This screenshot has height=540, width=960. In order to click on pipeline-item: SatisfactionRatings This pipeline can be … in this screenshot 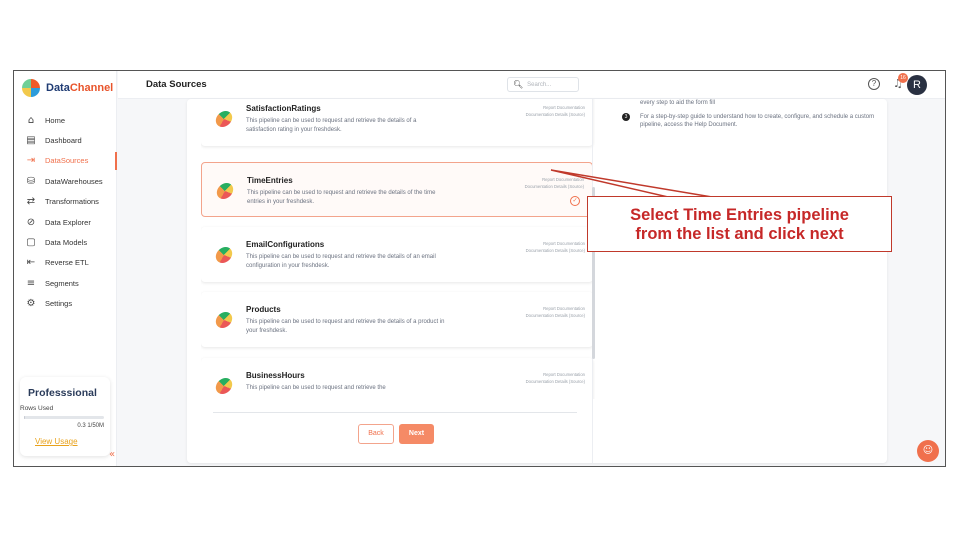, I will do `click(397, 122)`.